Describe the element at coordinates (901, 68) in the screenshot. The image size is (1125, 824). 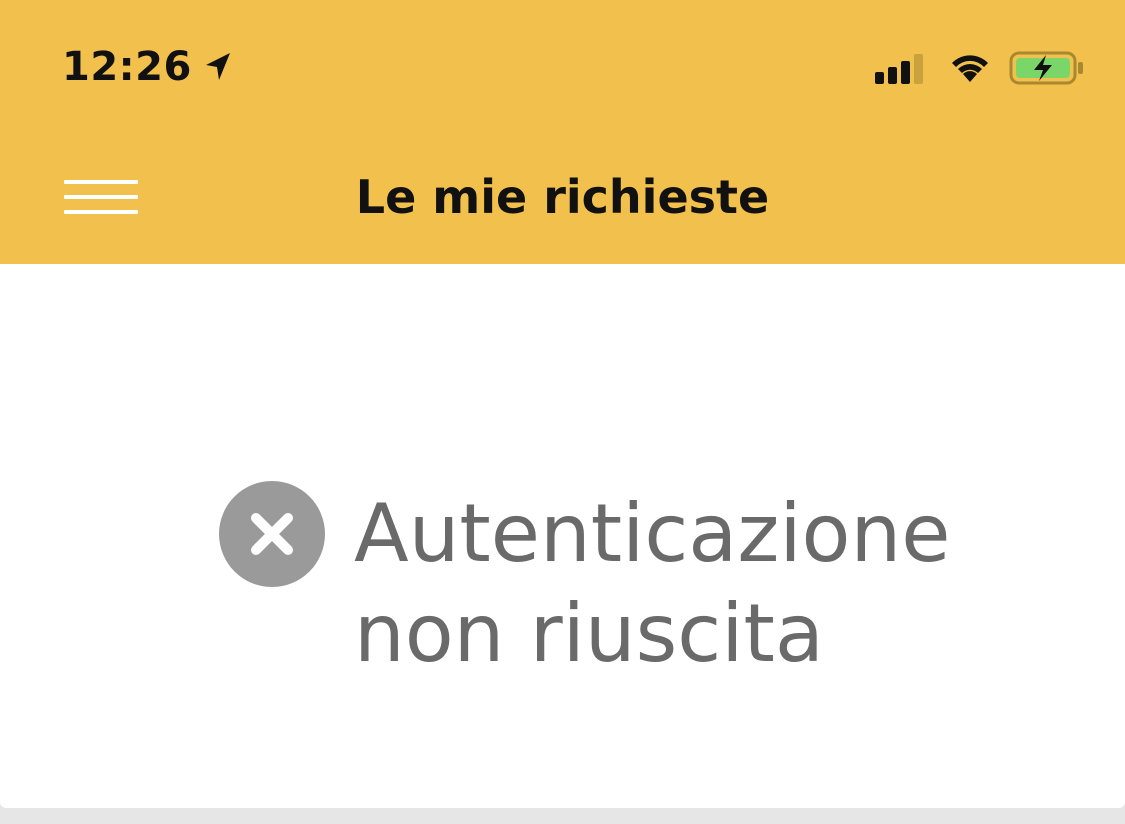
I see `cellular-signal-icon` at that location.